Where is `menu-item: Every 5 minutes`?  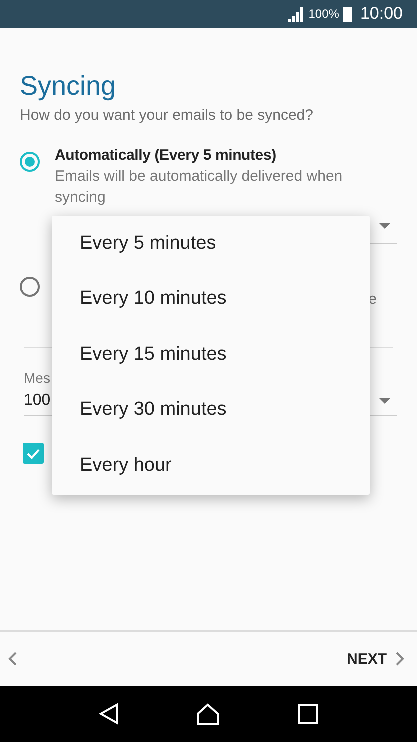 menu-item: Every 5 minutes is located at coordinates (211, 244).